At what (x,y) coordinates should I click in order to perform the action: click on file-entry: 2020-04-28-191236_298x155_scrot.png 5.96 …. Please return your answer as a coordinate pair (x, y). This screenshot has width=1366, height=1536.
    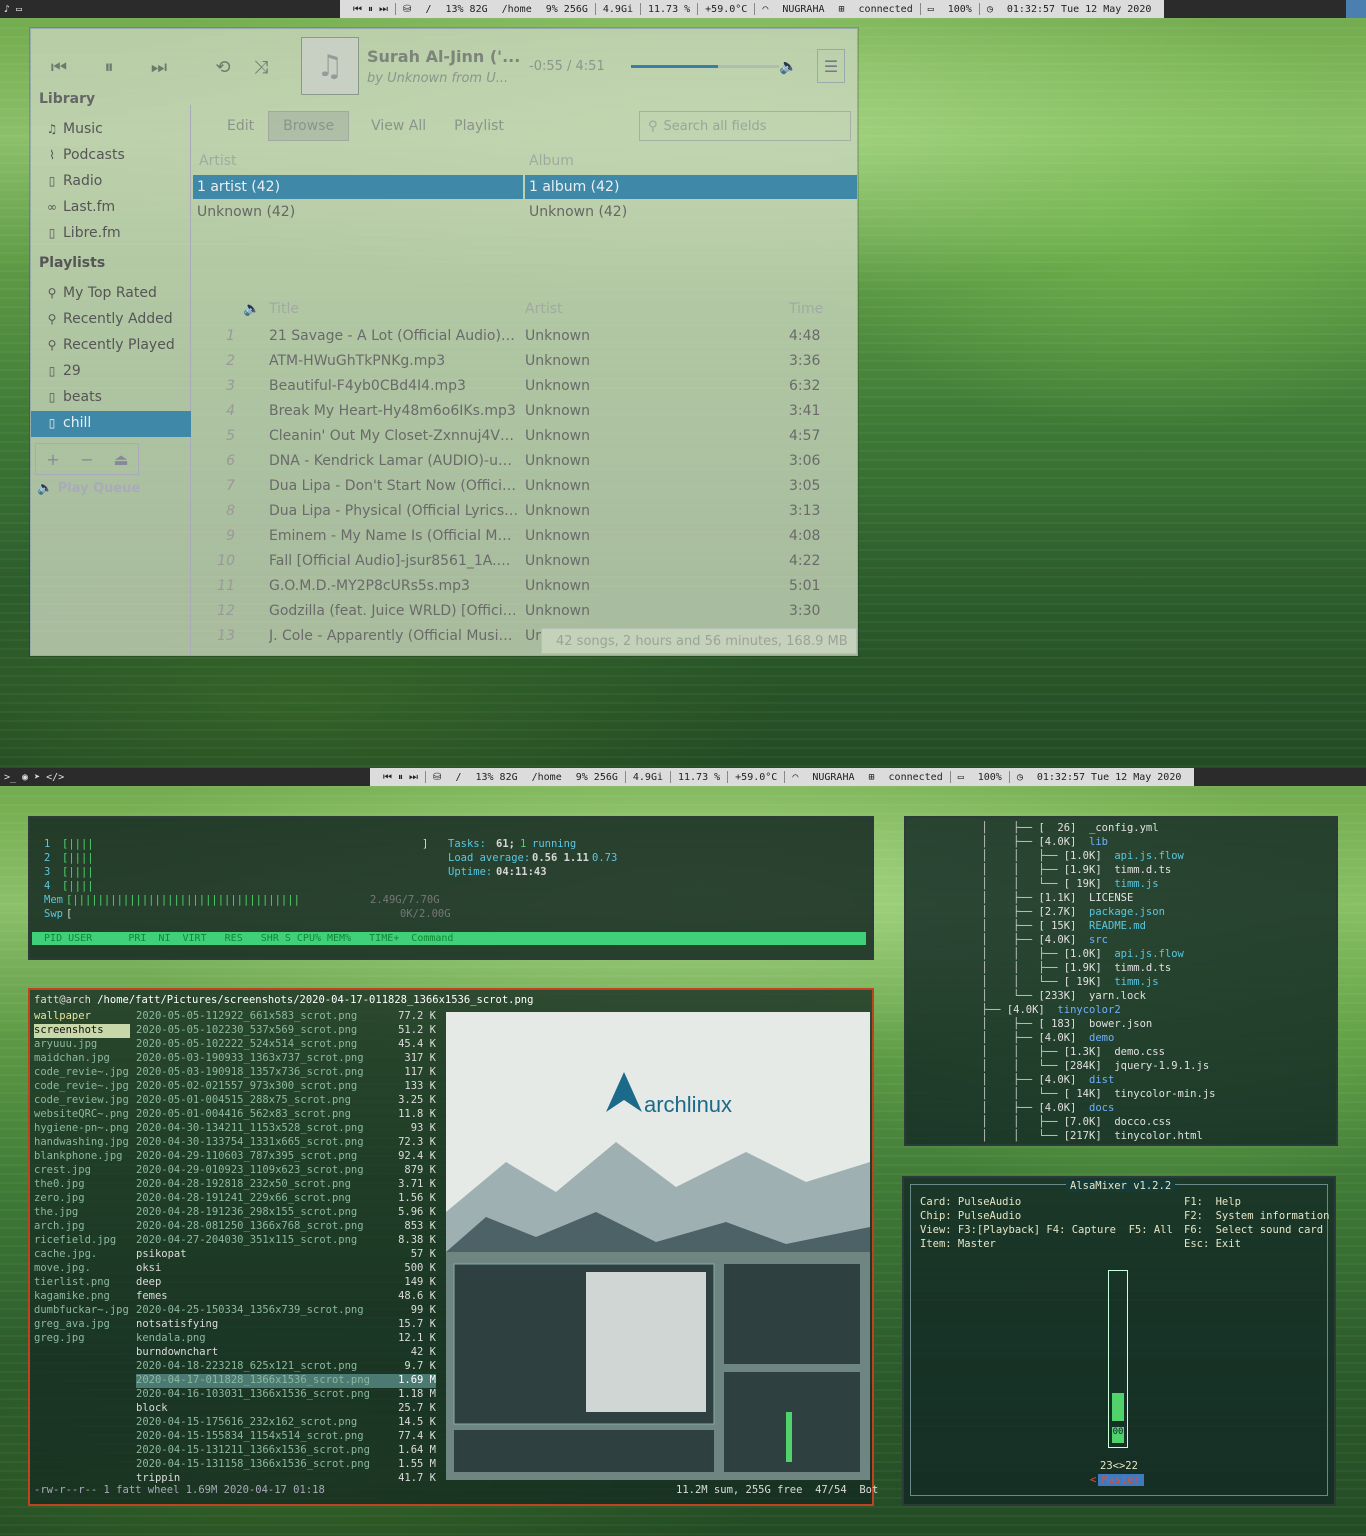
    Looking at the image, I should click on (286, 1213).